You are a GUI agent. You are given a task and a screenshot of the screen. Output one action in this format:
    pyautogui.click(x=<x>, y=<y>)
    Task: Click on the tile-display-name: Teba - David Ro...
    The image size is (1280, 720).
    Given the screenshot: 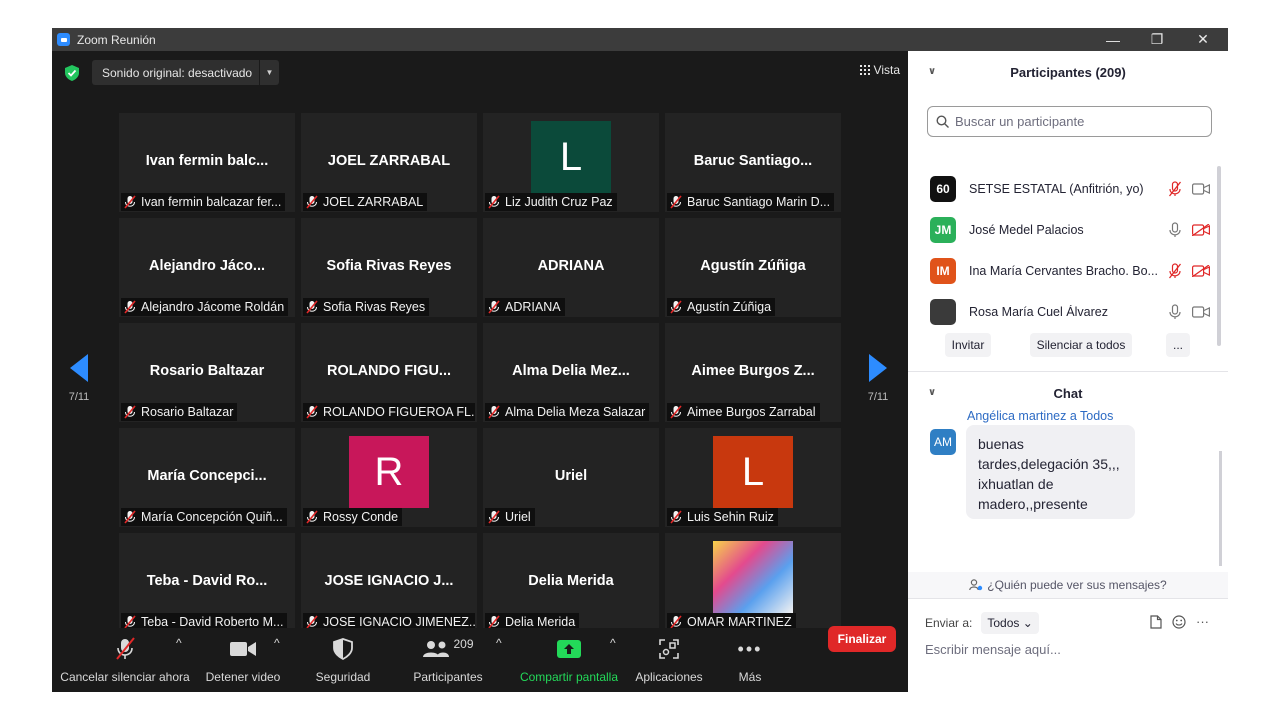 What is the action you would take?
    pyautogui.click(x=207, y=581)
    